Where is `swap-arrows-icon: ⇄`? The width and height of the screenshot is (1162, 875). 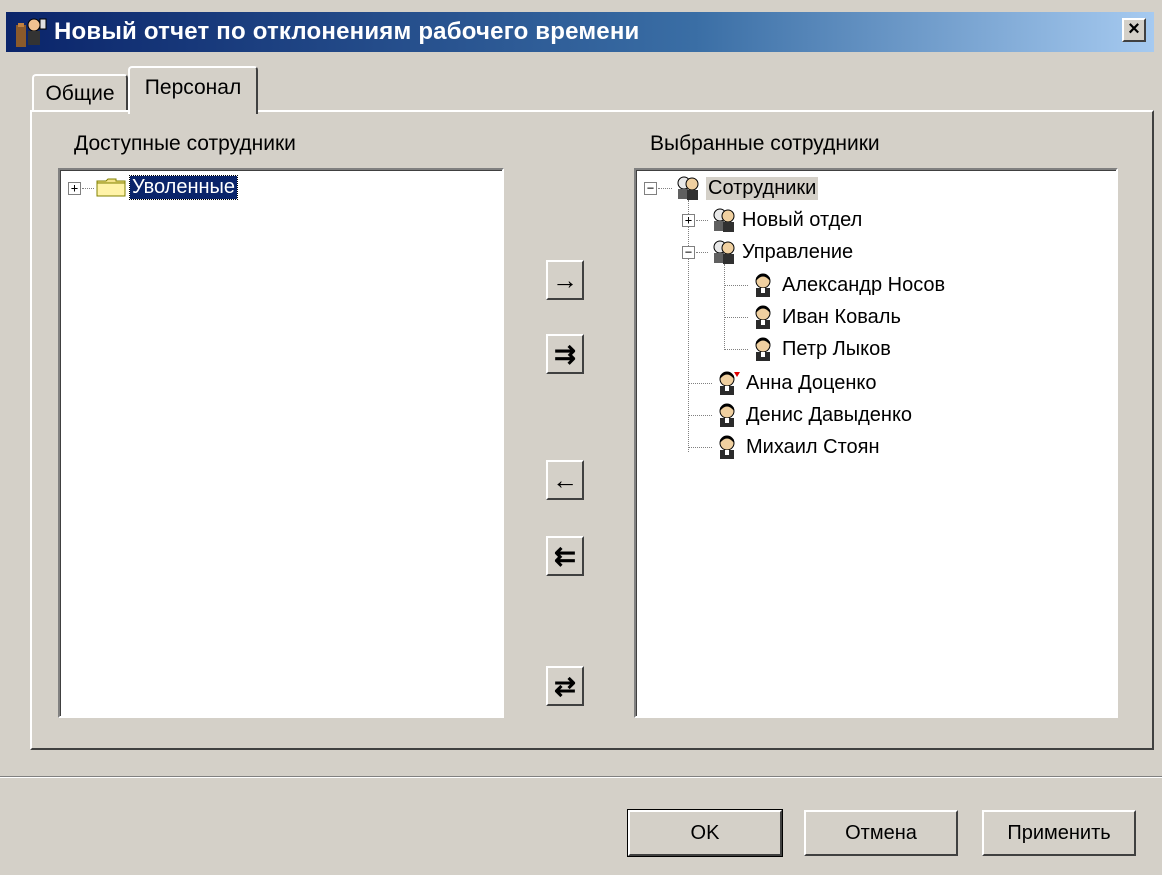
swap-arrows-icon: ⇄ is located at coordinates (565, 686).